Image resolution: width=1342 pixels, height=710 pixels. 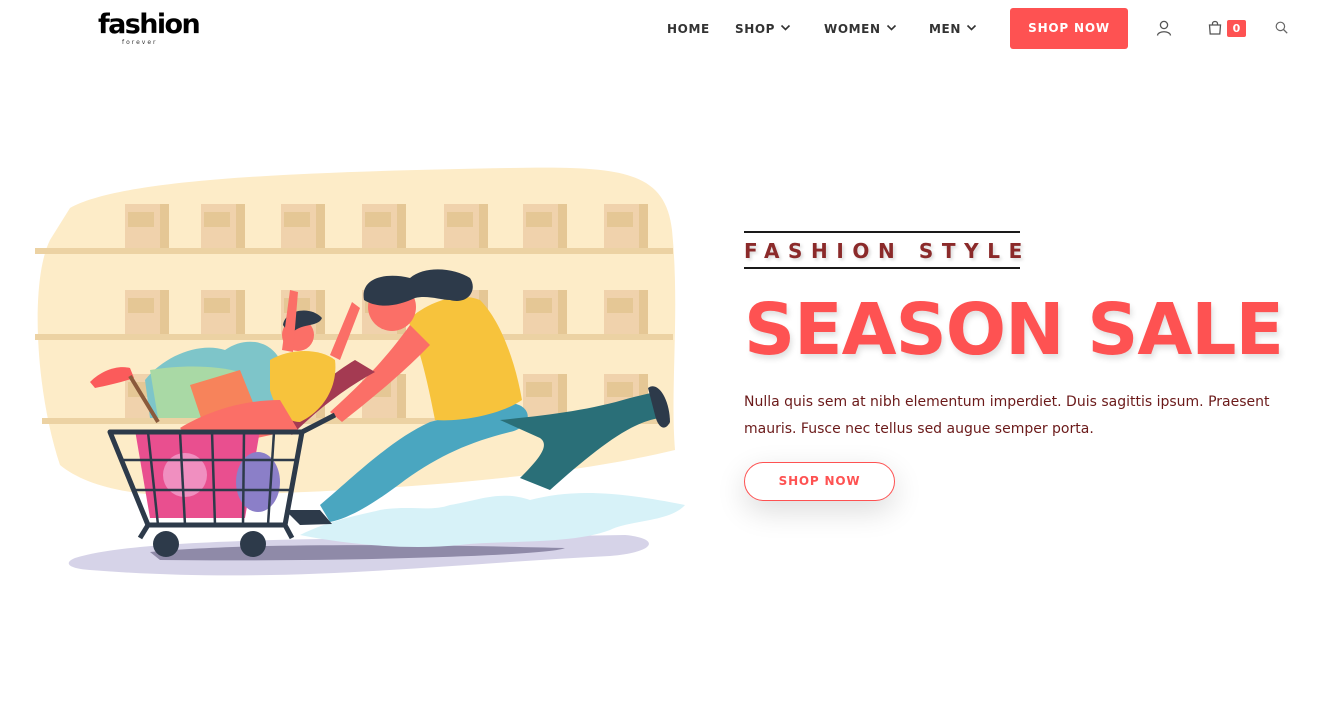 I want to click on nav-women-label: WOMEN, so click(x=852, y=29).